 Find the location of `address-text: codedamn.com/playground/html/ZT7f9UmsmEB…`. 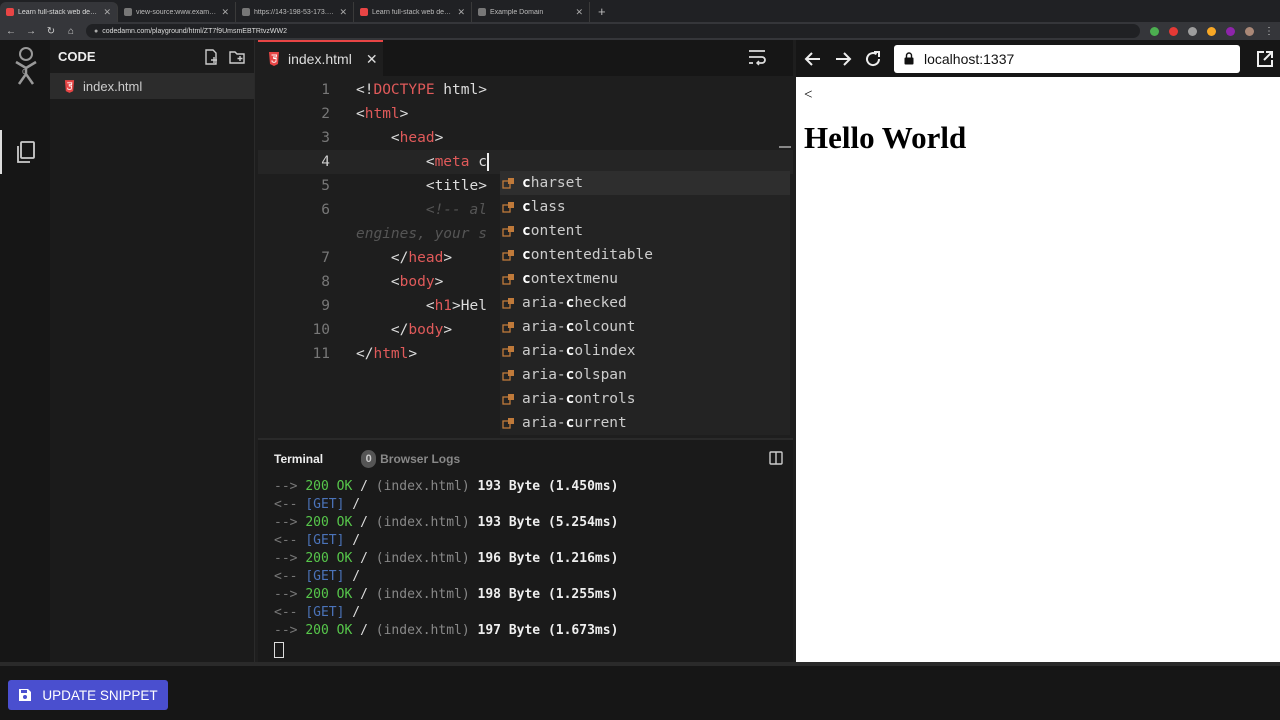

address-text: codedamn.com/playground/html/ZT7f9UmsmEB… is located at coordinates (195, 31).